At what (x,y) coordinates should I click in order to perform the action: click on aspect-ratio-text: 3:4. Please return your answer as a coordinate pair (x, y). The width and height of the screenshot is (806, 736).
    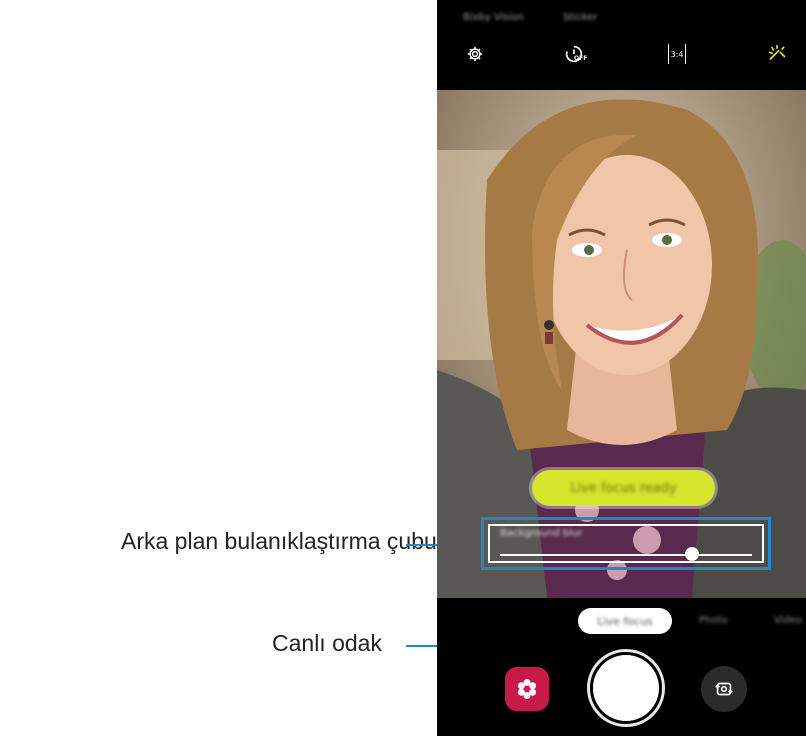
    Looking at the image, I should click on (677, 54).